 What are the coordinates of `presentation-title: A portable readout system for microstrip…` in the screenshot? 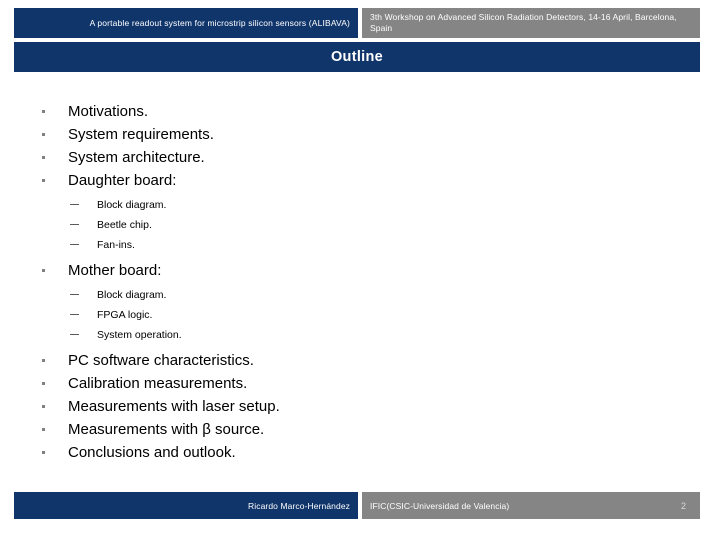 It's located at (219, 22).